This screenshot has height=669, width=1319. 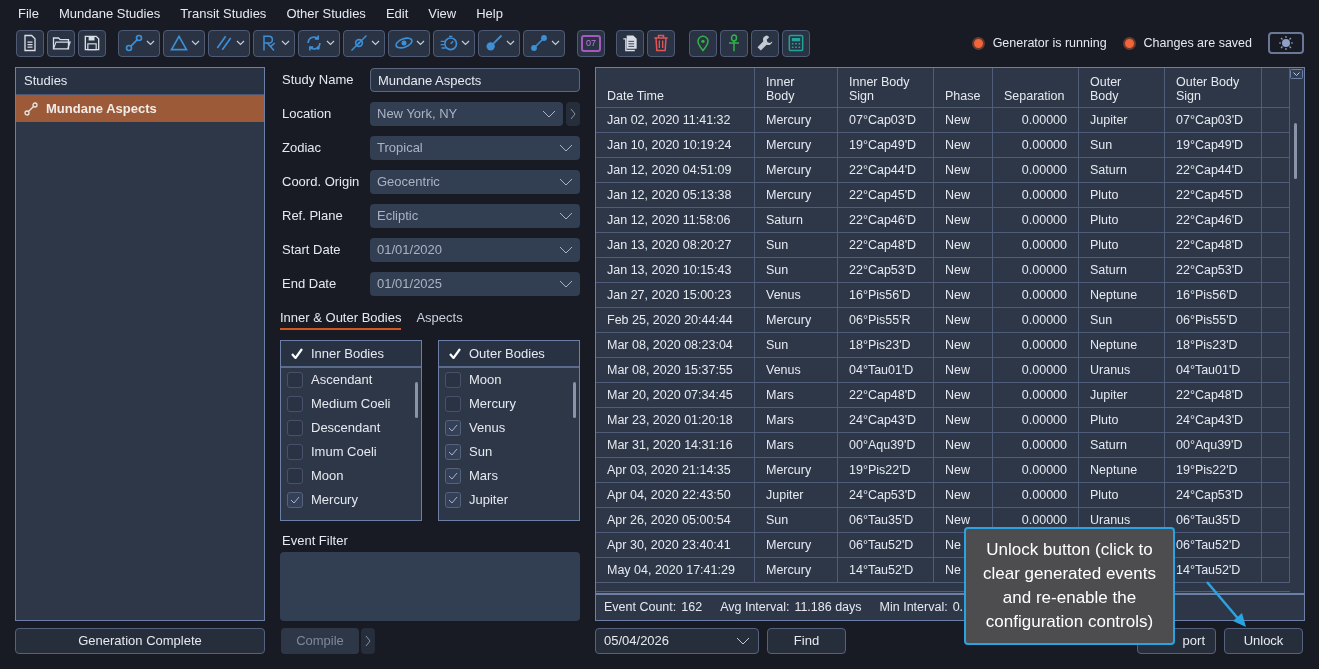 I want to click on chevron-down-icon, so click(x=566, y=250).